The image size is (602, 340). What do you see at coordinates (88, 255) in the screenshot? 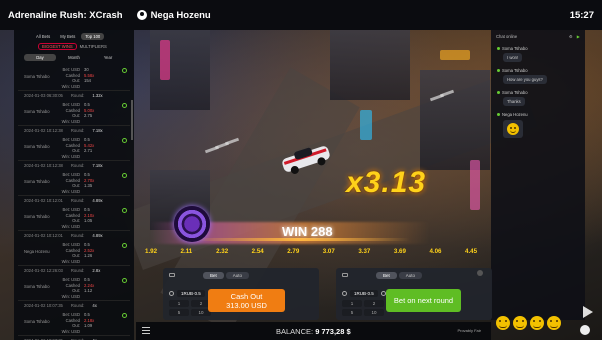
I see `win-amount: 1.26` at bounding box center [88, 255].